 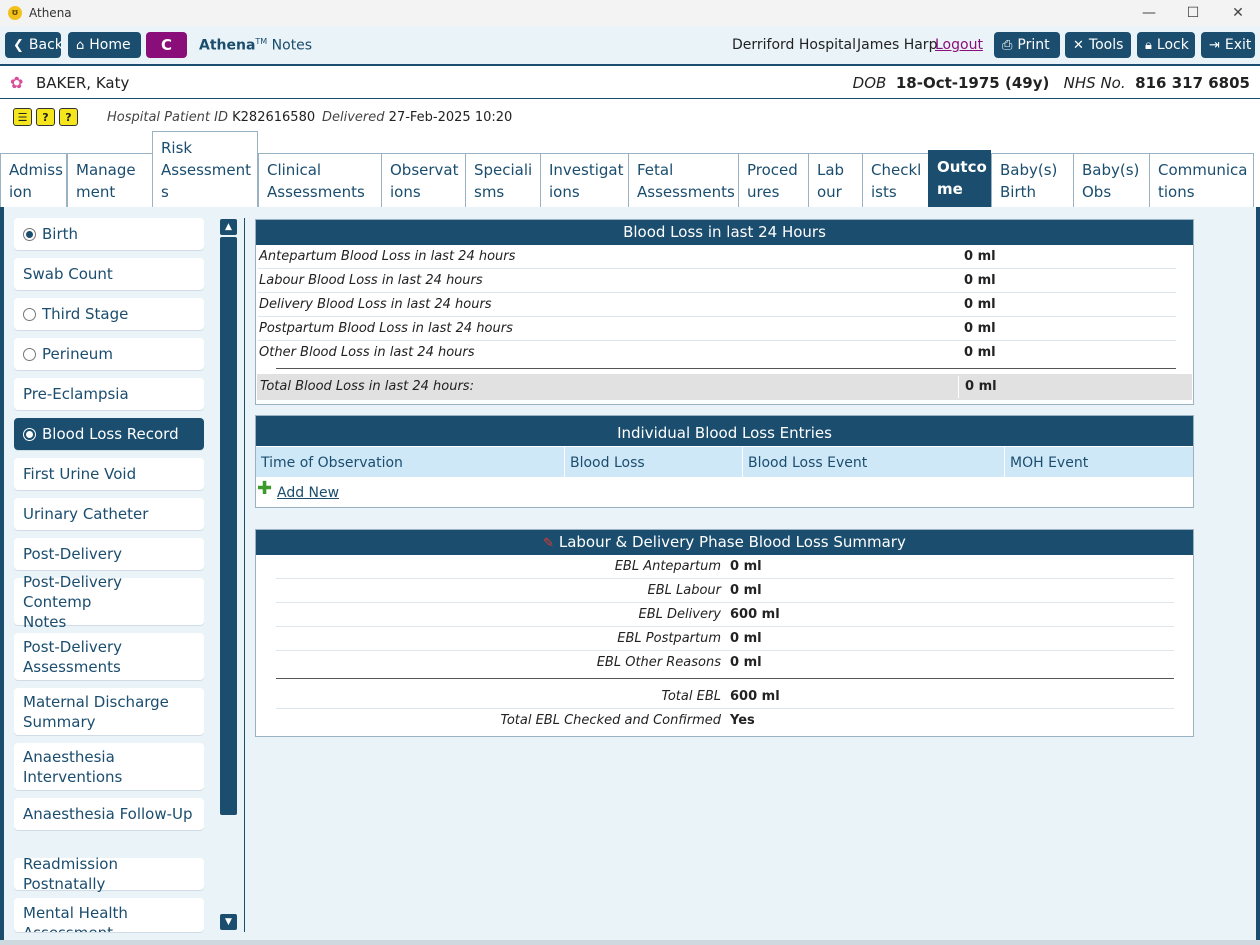 I want to click on logout-link: Logout, so click(x=959, y=45).